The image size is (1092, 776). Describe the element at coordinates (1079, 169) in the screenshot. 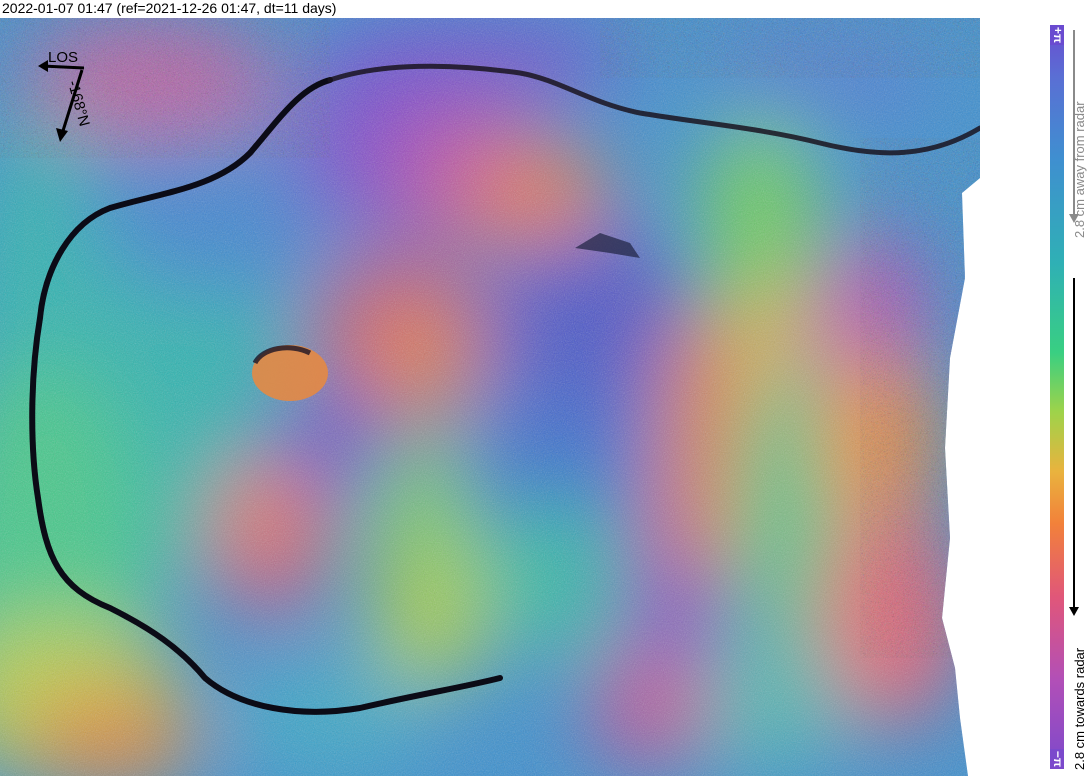

I see `away-from-radar-label: 2.8 cm away from radar` at that location.